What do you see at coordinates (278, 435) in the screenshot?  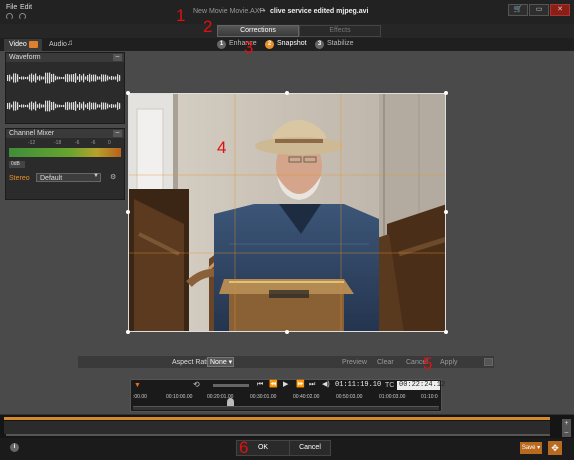 I see `timeline-scrollbar` at bounding box center [278, 435].